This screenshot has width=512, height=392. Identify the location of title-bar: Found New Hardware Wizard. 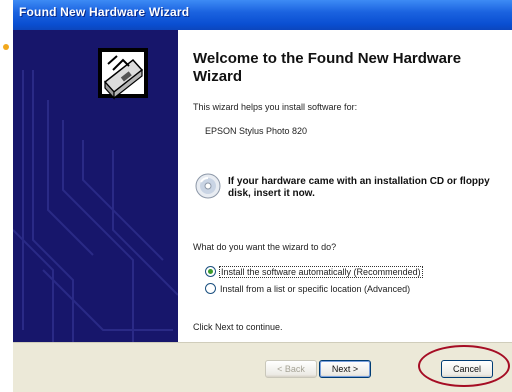
(262, 15).